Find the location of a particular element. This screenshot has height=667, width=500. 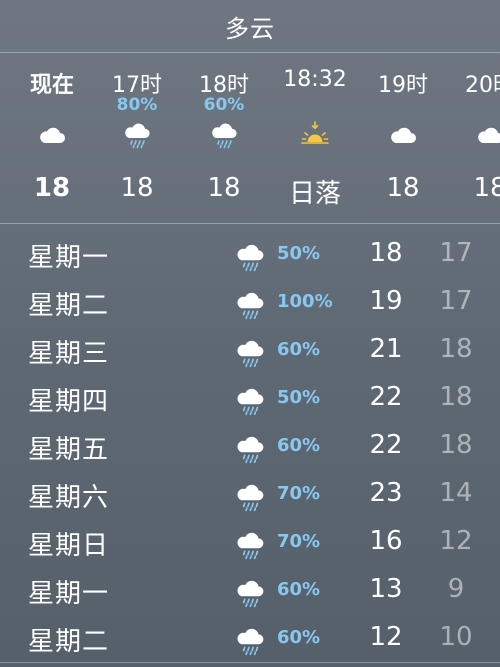

day-name: 星期六 is located at coordinates (69, 498).